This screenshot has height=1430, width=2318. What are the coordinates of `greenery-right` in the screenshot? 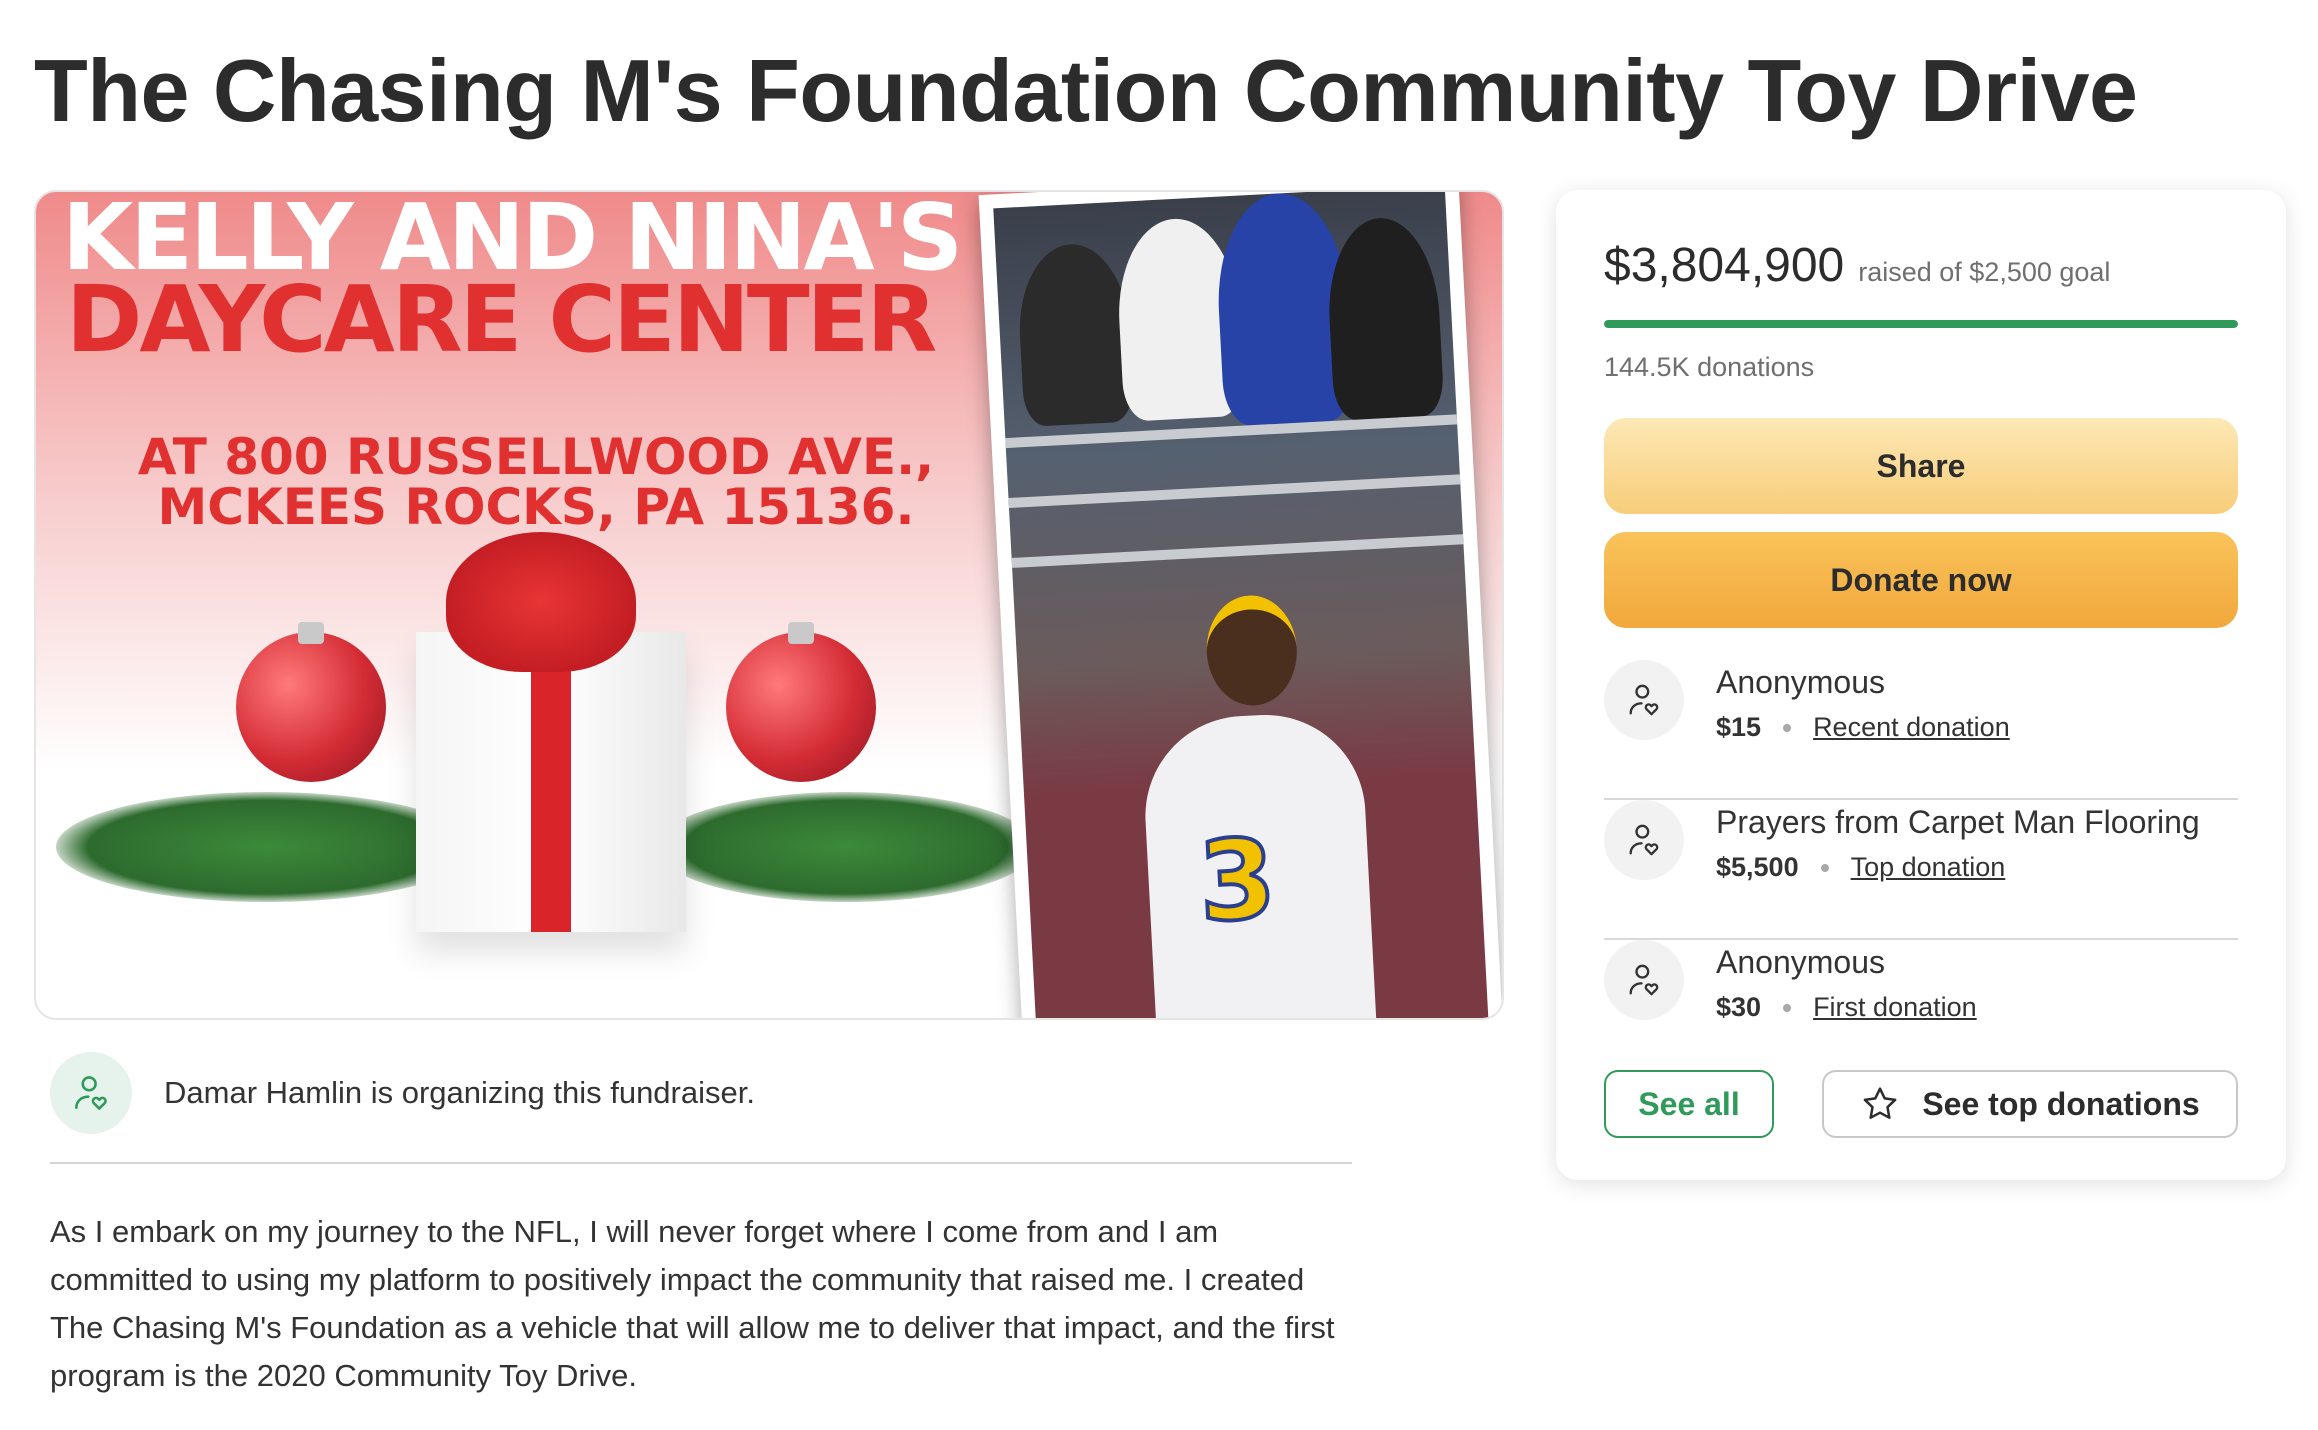 It's located at (846, 847).